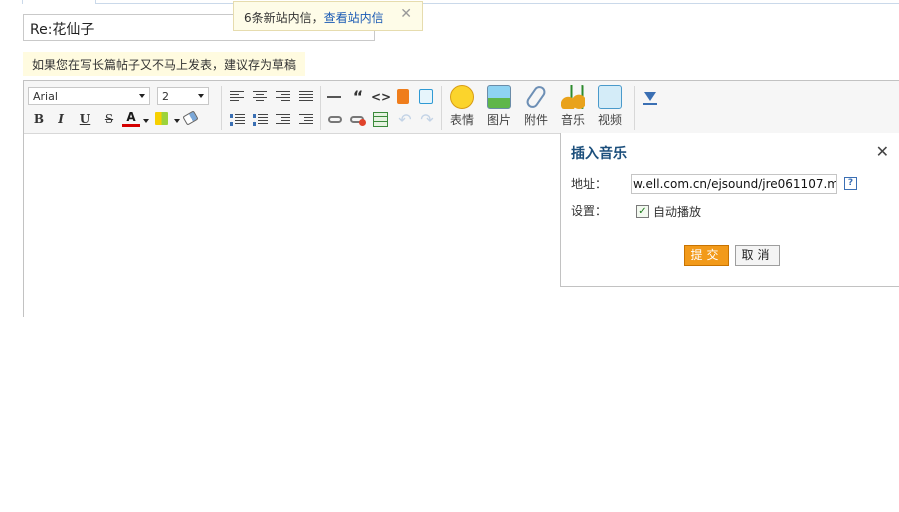 This screenshot has height=512, width=899. What do you see at coordinates (589, 211) in the screenshot?
I see `settings-label: 设置：` at bounding box center [589, 211].